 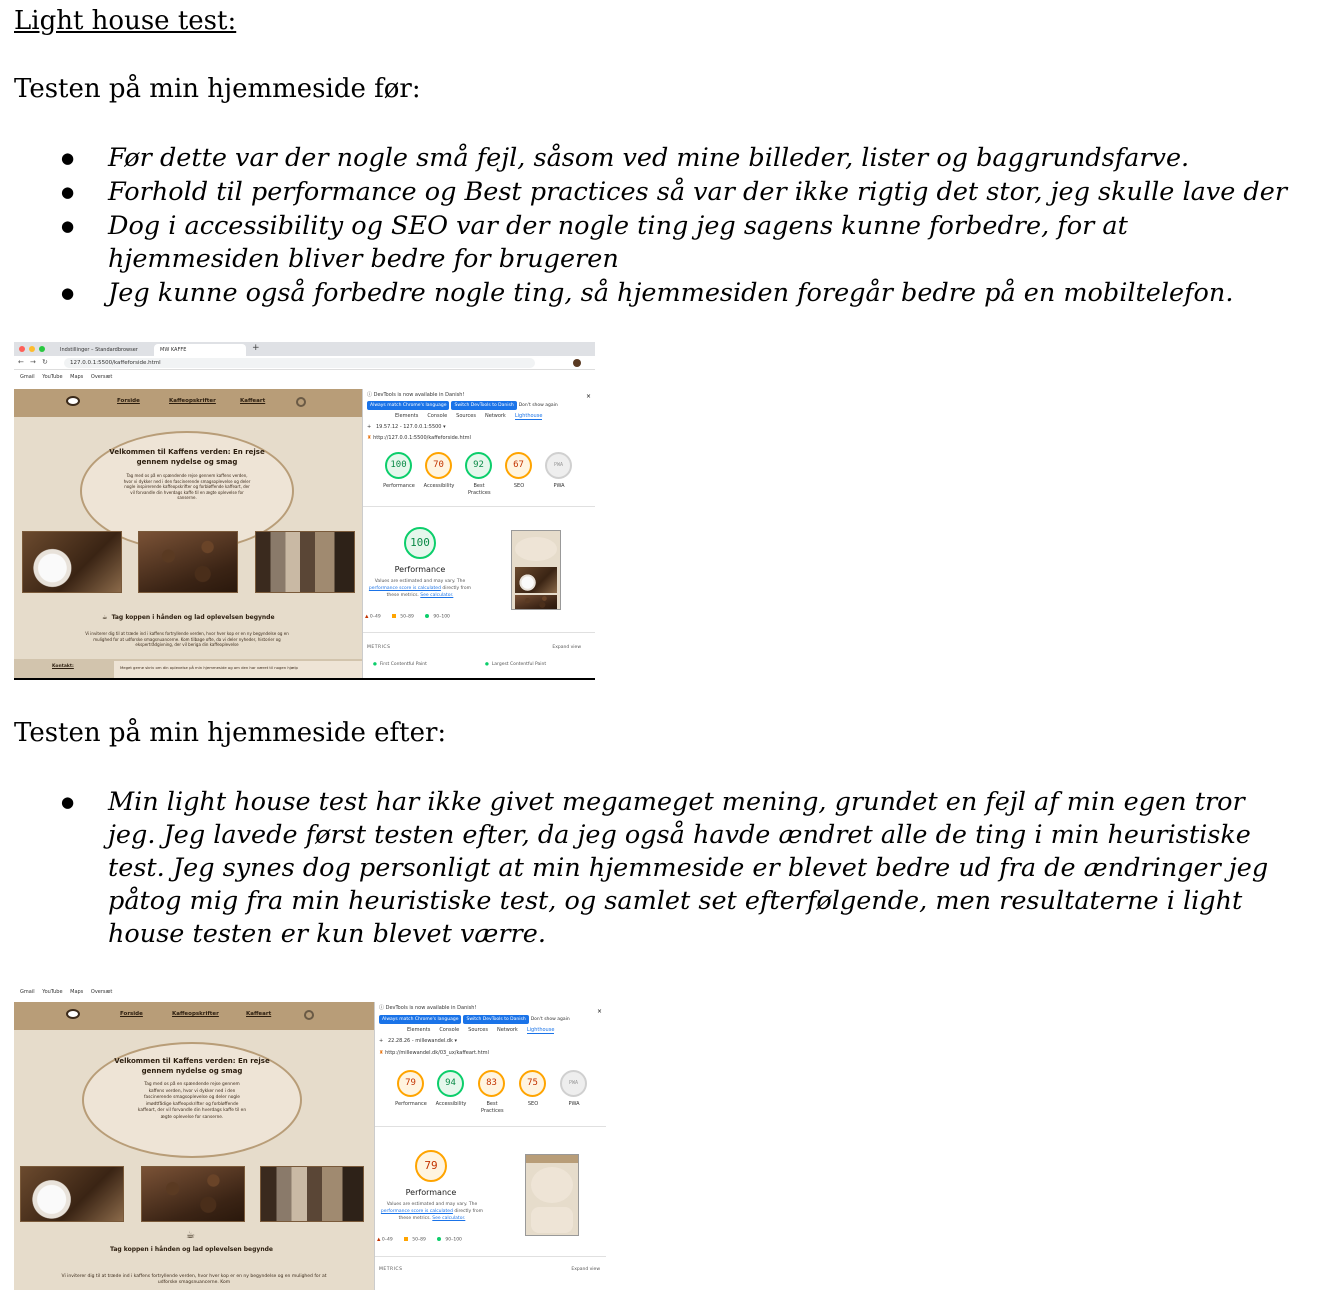 What do you see at coordinates (450, 1083) in the screenshot?
I see `score-gauge-accessibility: 94` at bounding box center [450, 1083].